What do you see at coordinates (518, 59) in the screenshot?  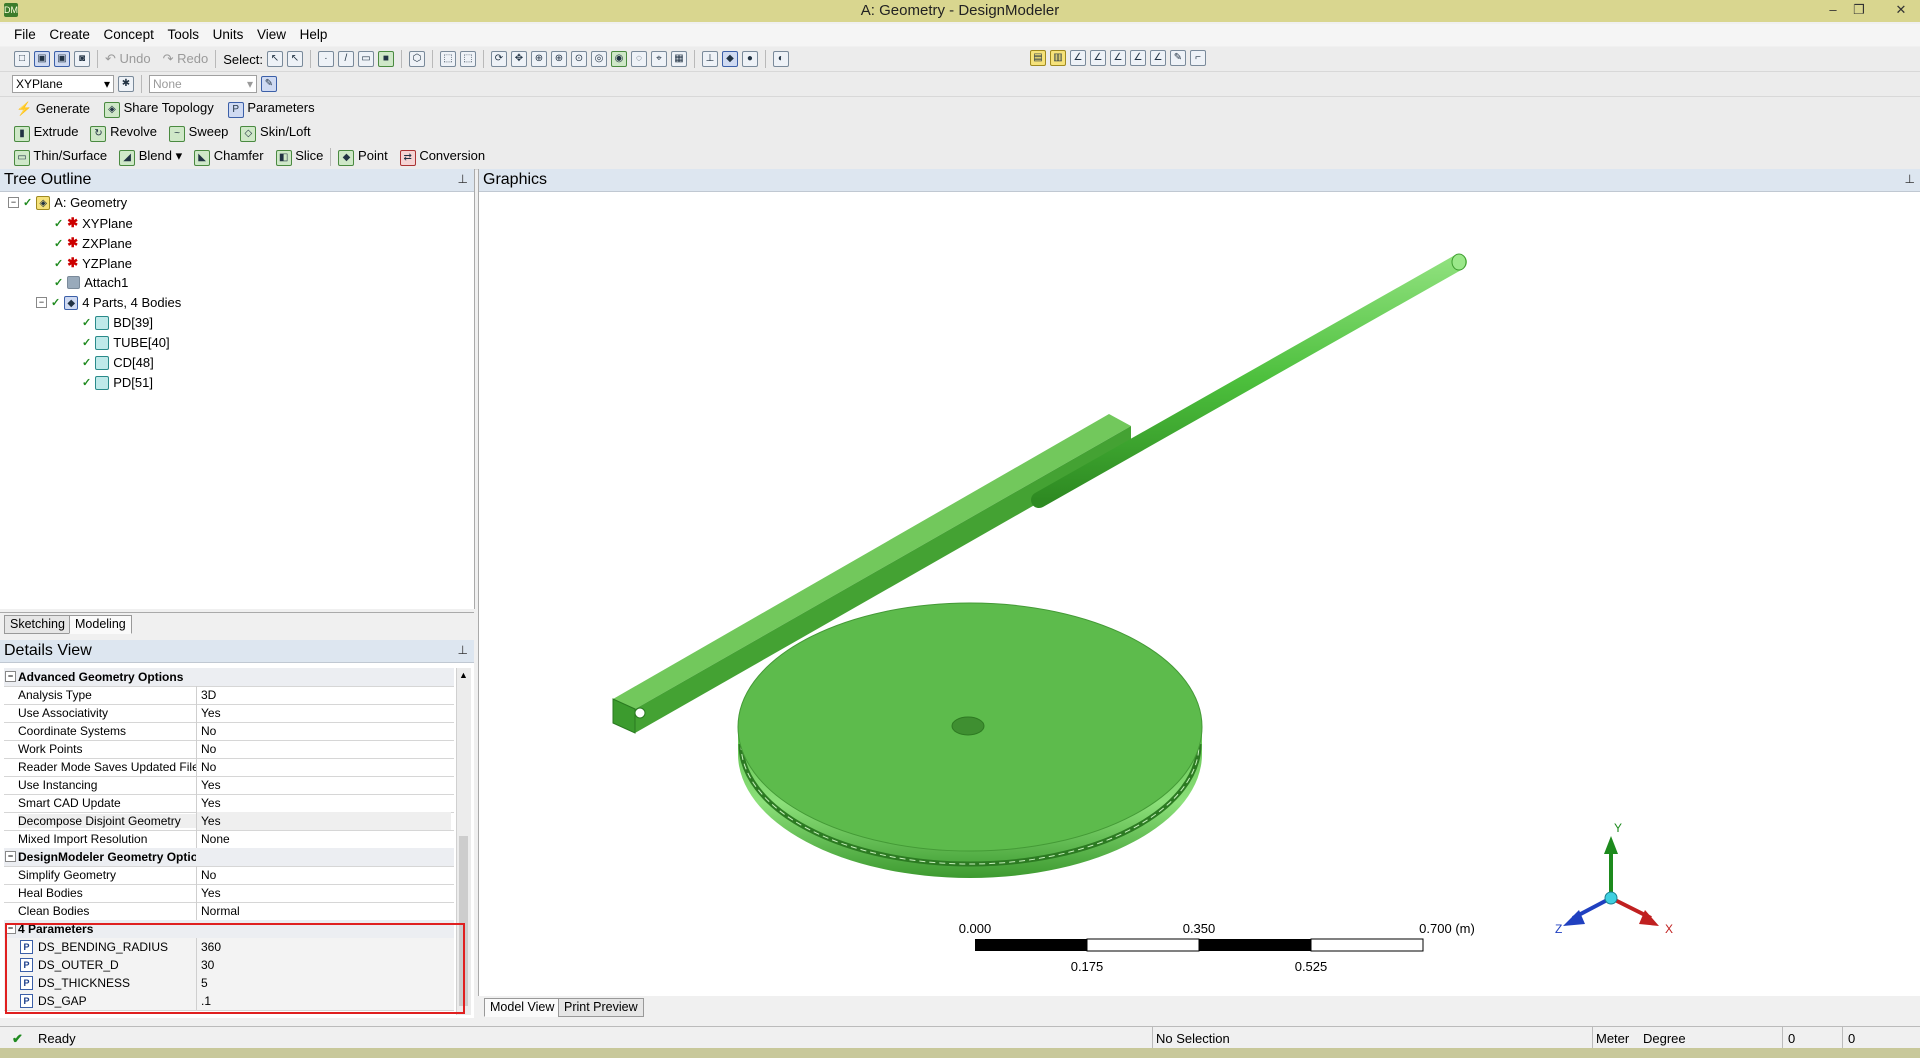 I see `pan-icon: ✥` at bounding box center [518, 59].